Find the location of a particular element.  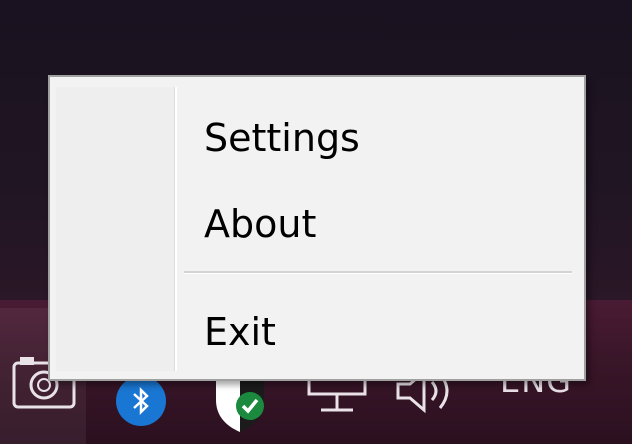

menu-item-exit: Exit is located at coordinates (380, 332).